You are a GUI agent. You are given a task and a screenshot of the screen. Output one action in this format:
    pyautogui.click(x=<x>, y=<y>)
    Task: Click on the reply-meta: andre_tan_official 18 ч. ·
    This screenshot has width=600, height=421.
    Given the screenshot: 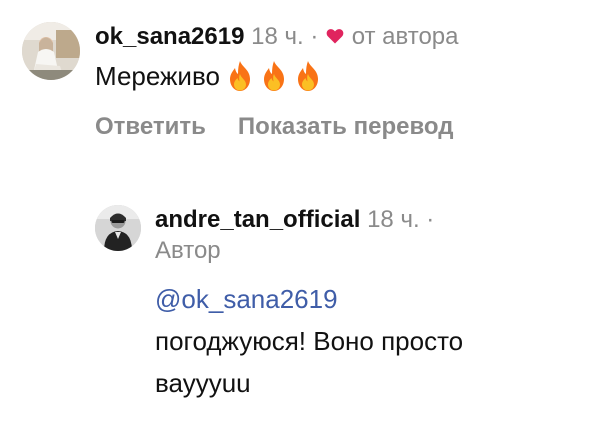 What is the action you would take?
    pyautogui.click(x=370, y=220)
    